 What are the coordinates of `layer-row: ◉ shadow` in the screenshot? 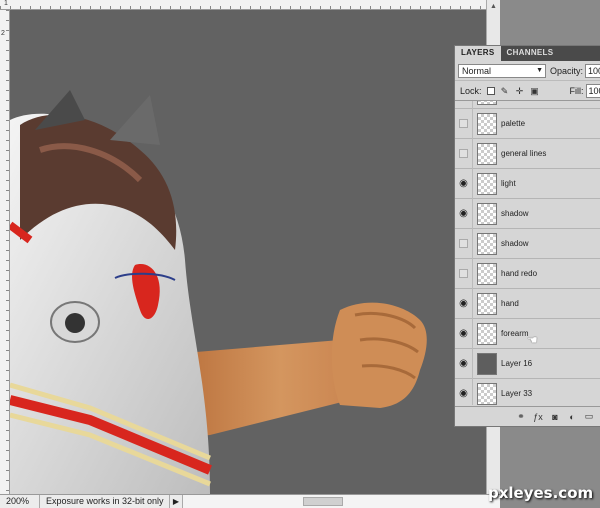 It's located at (527, 213).